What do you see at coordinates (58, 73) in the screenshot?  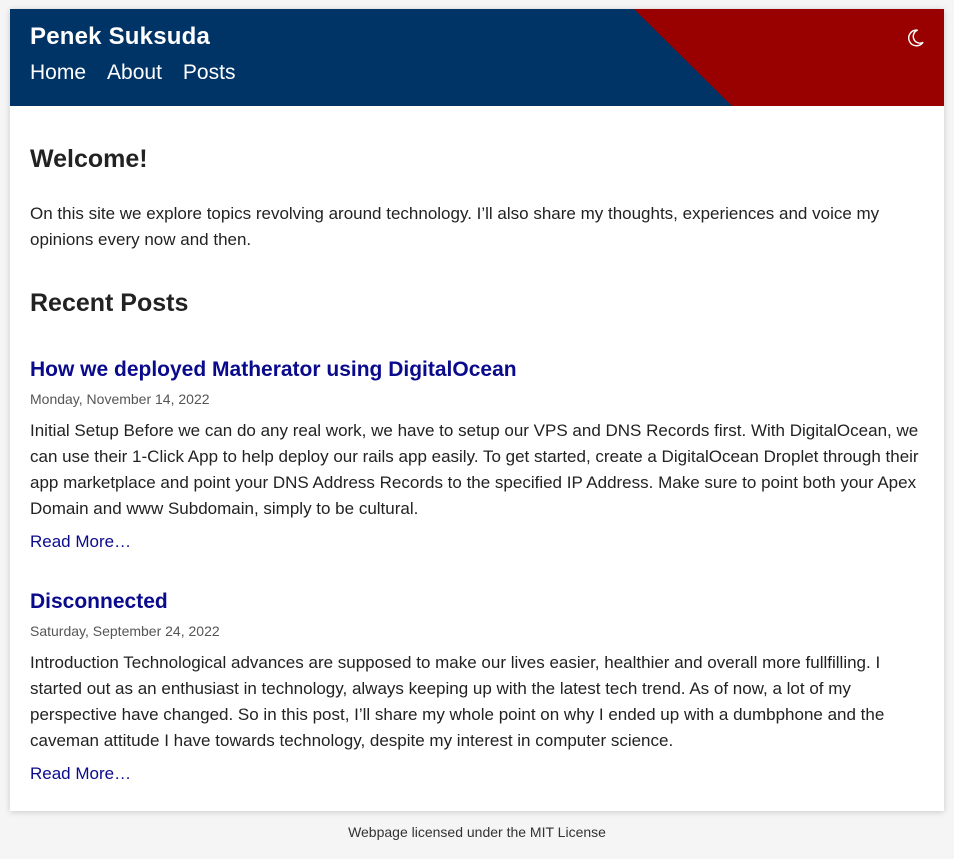 I see `nav-link-home: Home` at bounding box center [58, 73].